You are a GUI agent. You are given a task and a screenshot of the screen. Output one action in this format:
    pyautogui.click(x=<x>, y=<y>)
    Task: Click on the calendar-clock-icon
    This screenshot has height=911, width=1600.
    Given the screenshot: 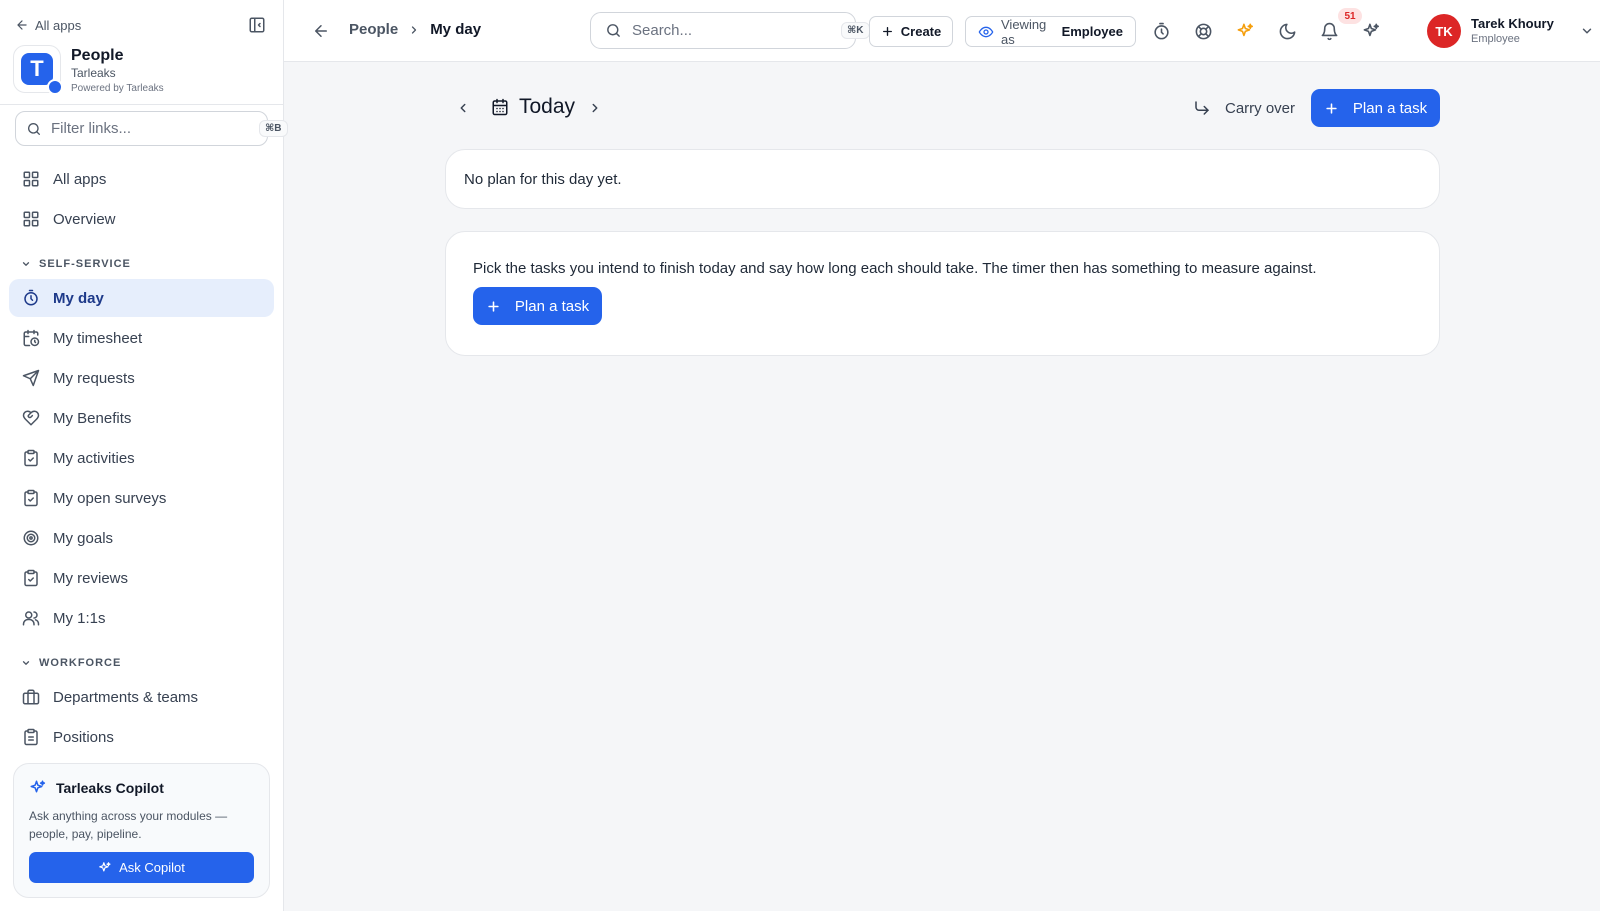 What is the action you would take?
    pyautogui.click(x=31, y=338)
    